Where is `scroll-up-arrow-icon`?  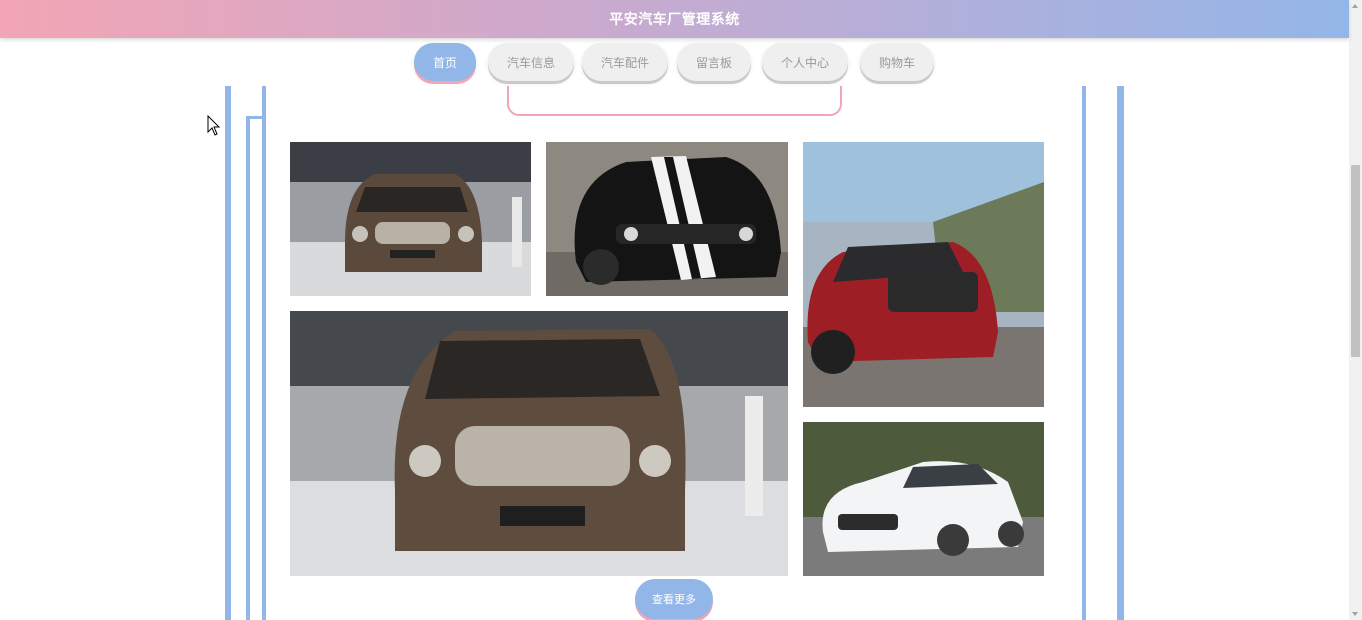 scroll-up-arrow-icon is located at coordinates (1355, 6).